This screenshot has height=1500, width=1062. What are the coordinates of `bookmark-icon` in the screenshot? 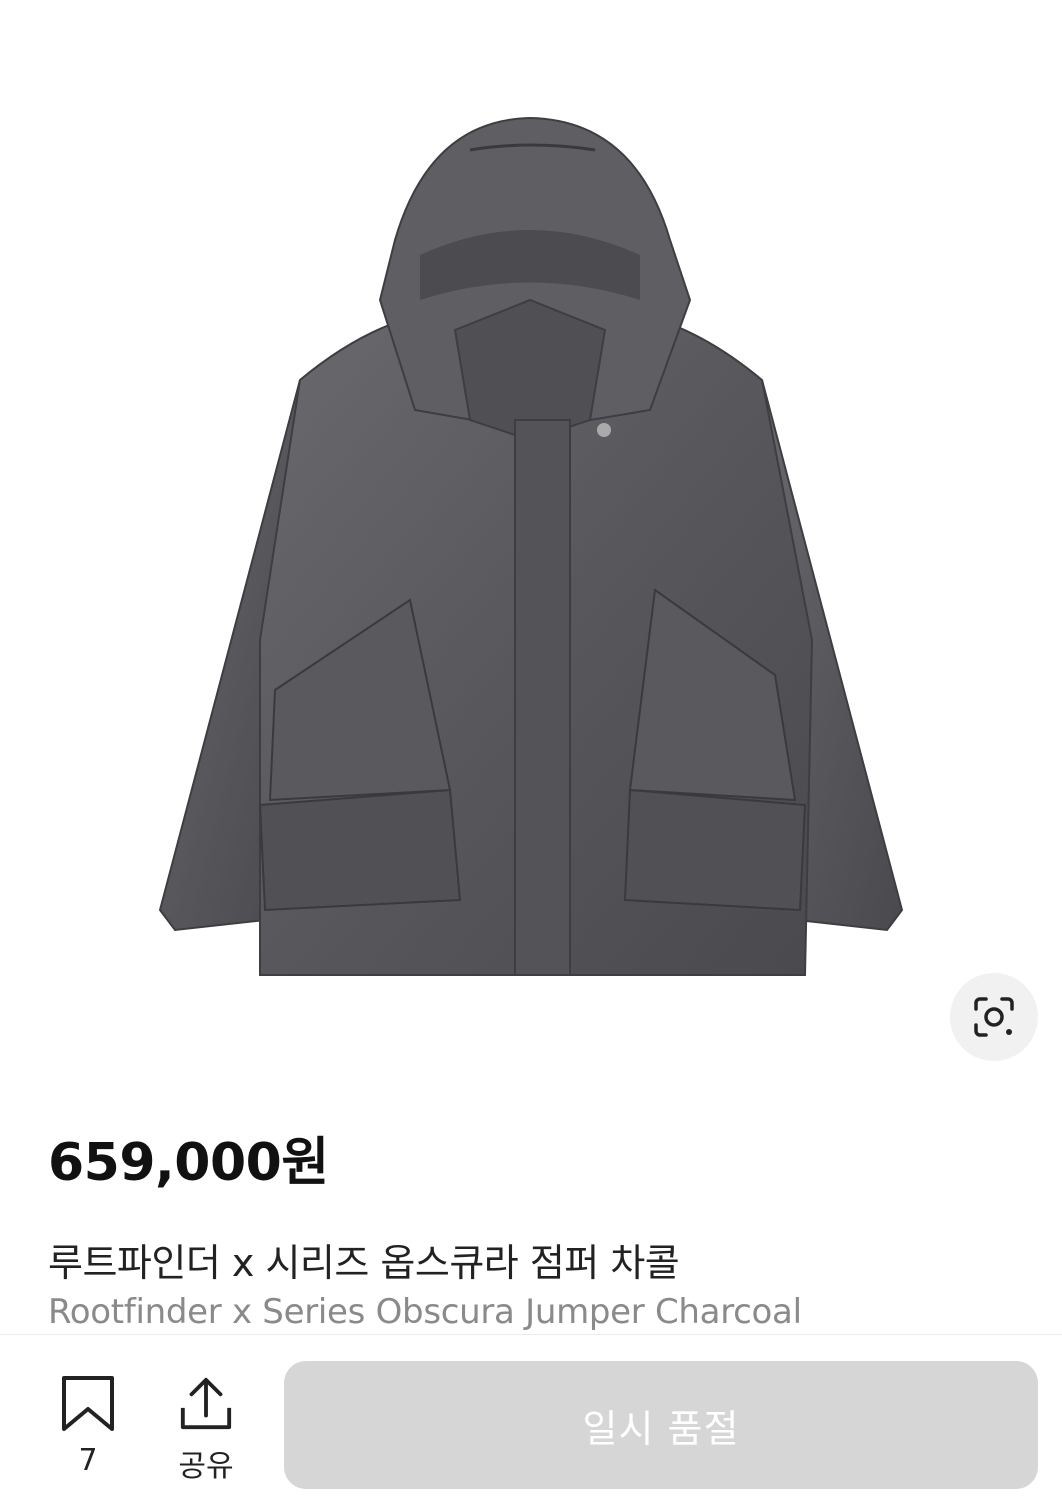 It's located at (88, 1403).